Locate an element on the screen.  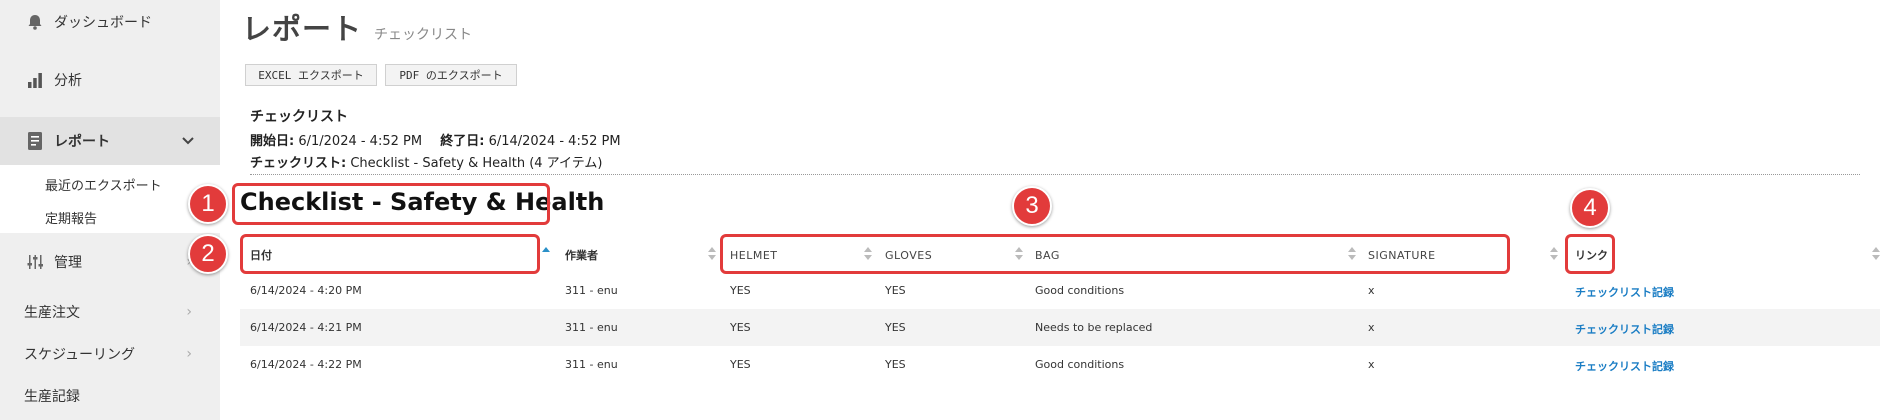
report-document-icon is located at coordinates (35, 141).